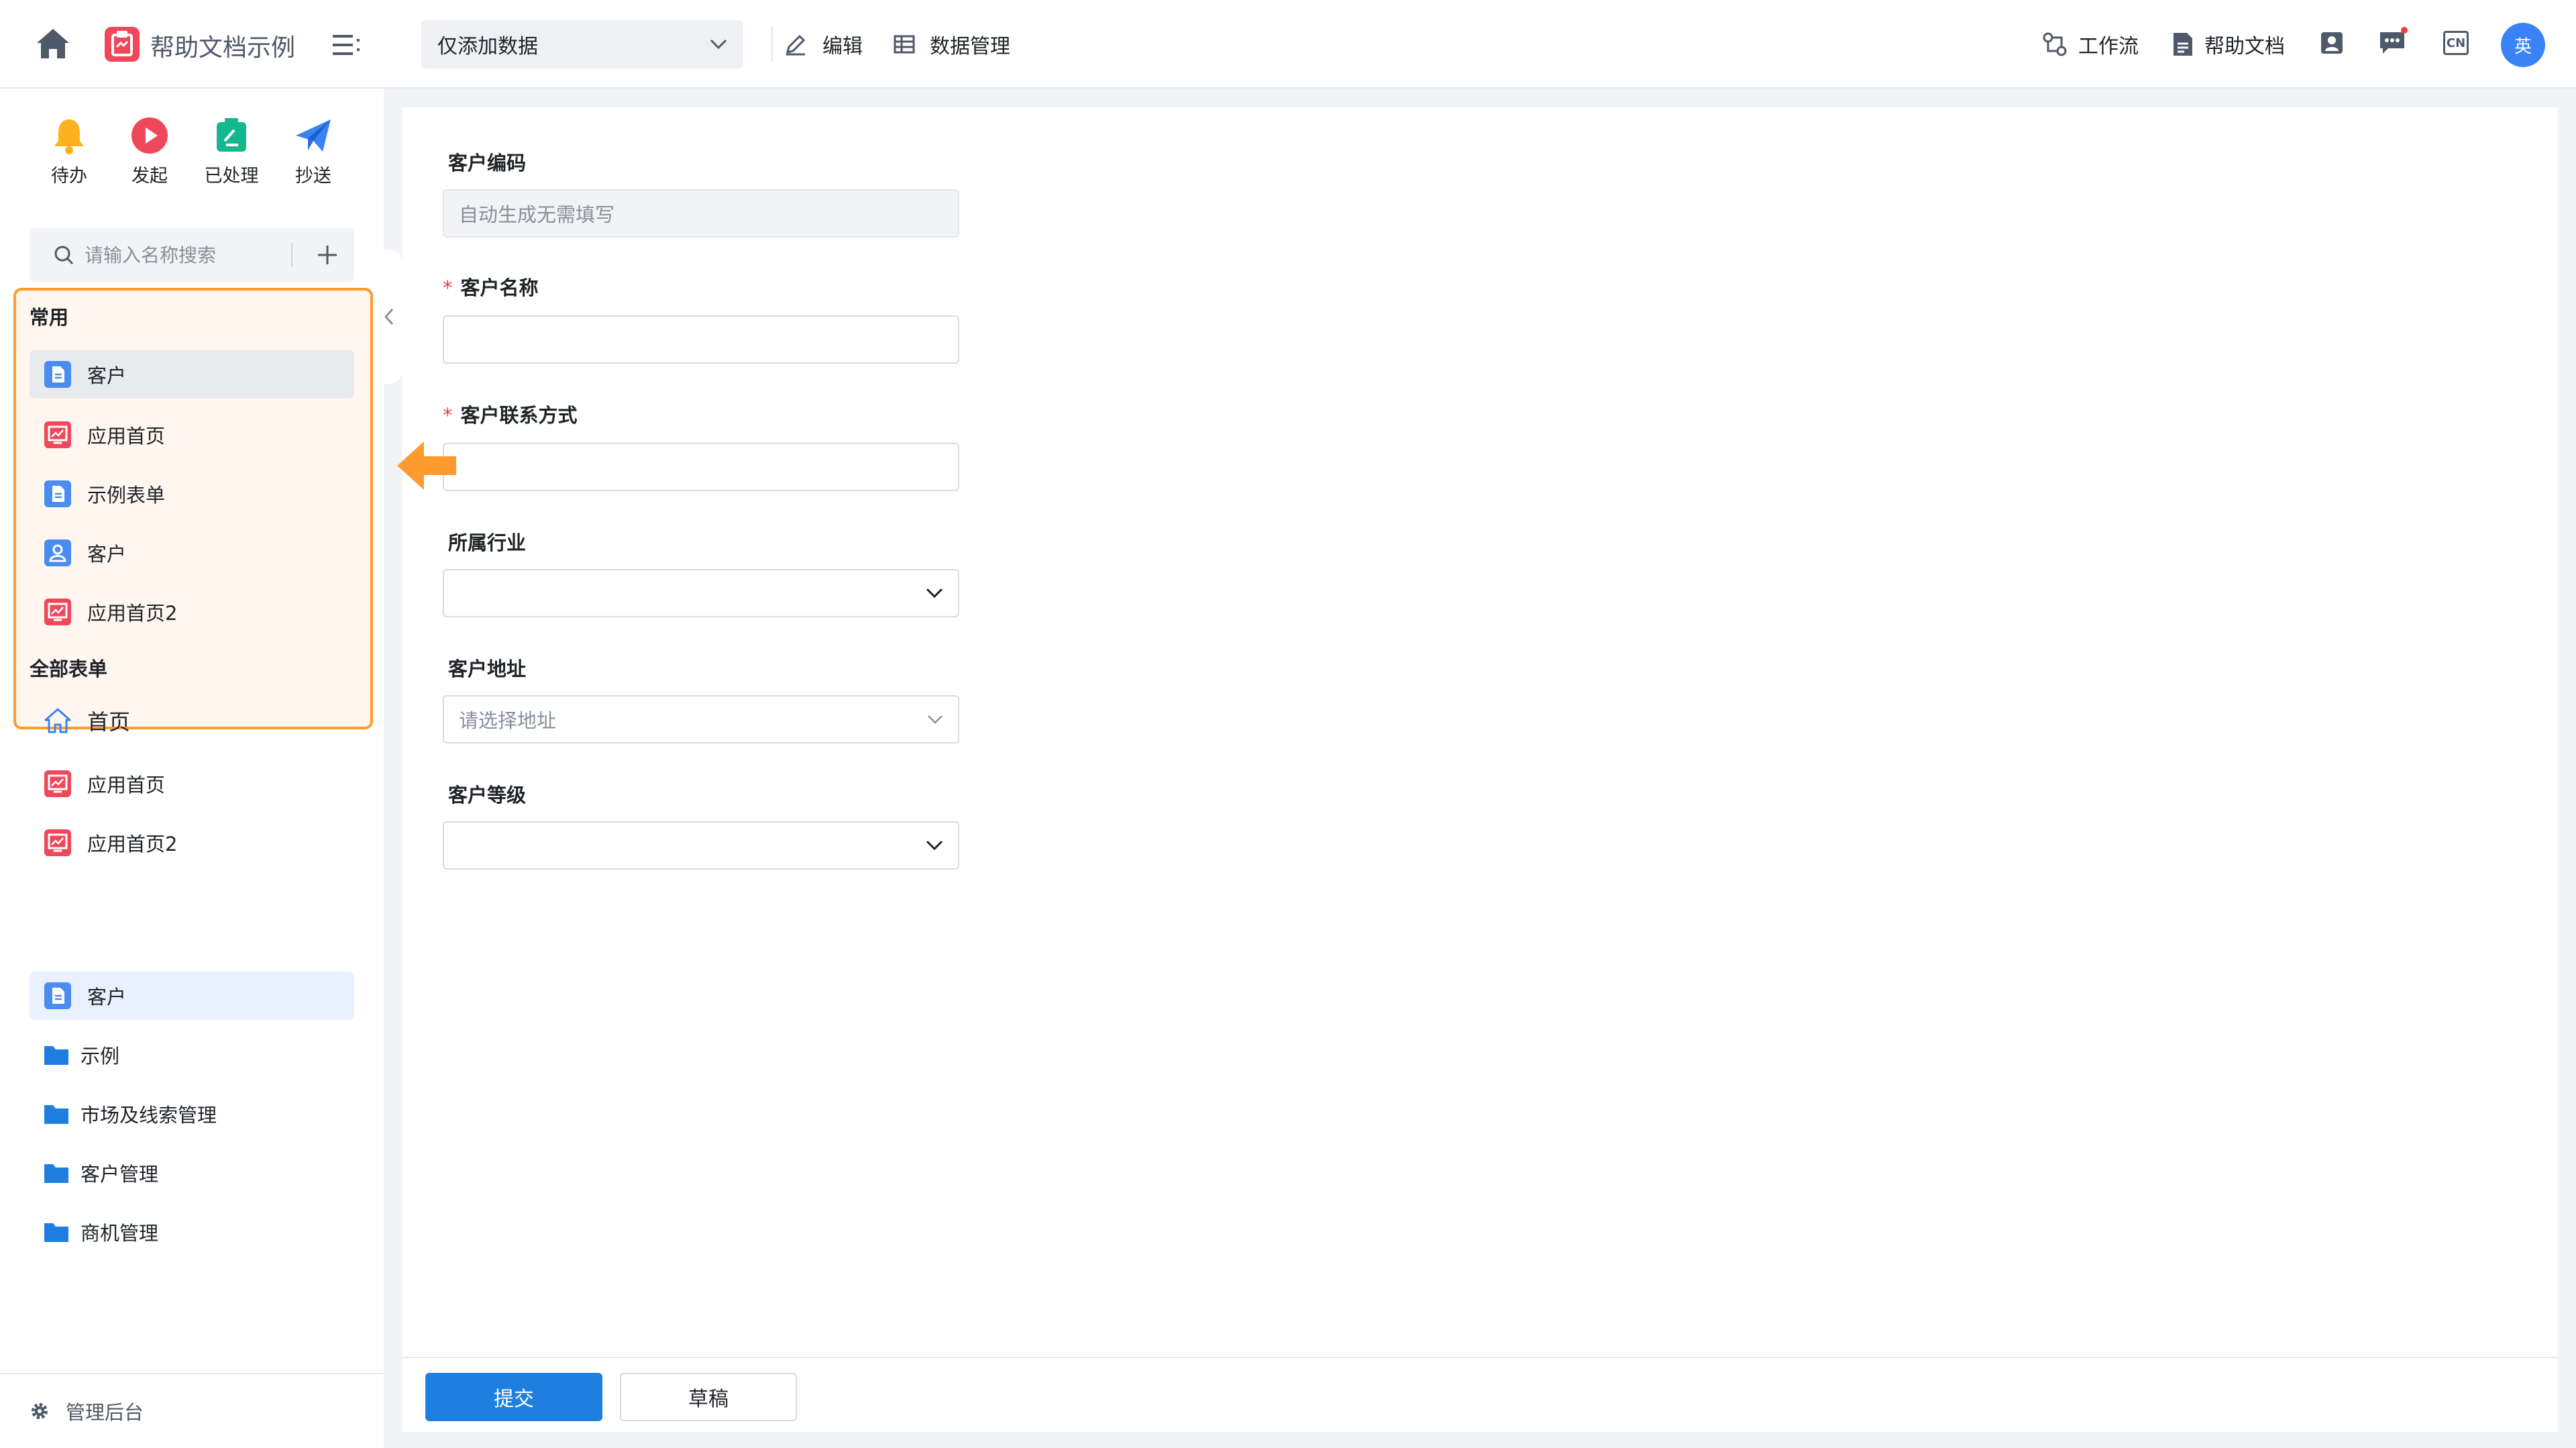 The image size is (2576, 1448). Describe the element at coordinates (192, 1410) in the screenshot. I see `admin-console-link: 管理后台` at that location.